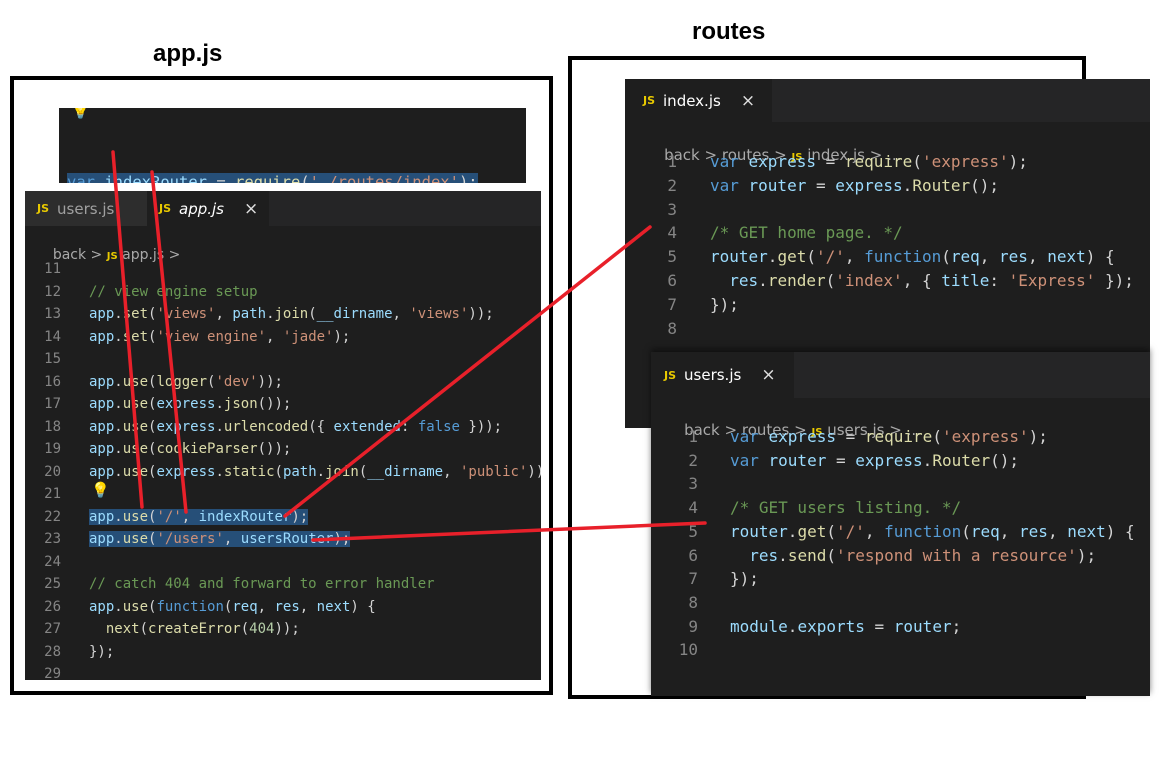 Image resolution: width=1159 pixels, height=784 pixels. I want to click on line-number: 18, so click(52, 426).